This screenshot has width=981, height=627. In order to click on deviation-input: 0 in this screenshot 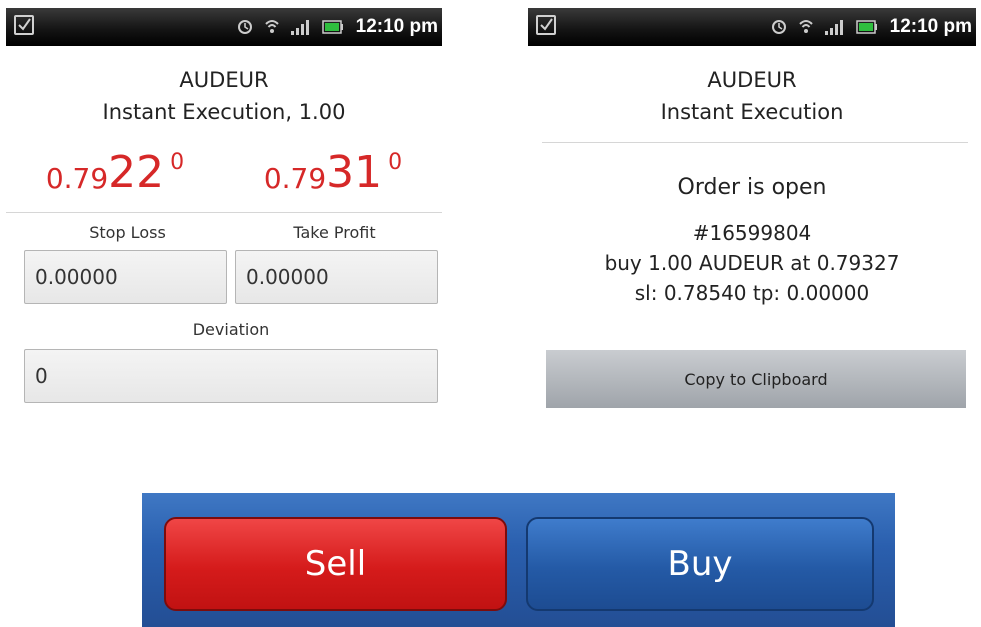, I will do `click(231, 376)`.